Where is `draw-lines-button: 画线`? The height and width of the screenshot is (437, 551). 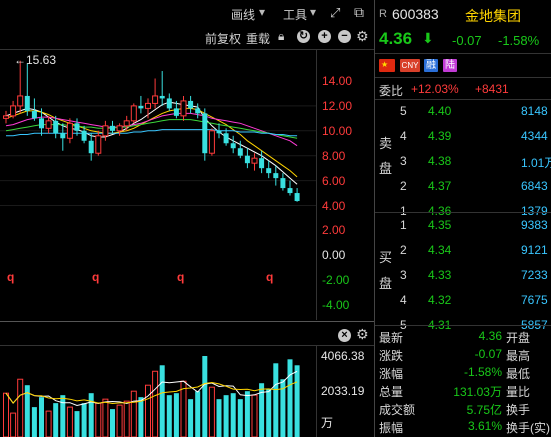
draw-lines-button: 画线 is located at coordinates (243, 14).